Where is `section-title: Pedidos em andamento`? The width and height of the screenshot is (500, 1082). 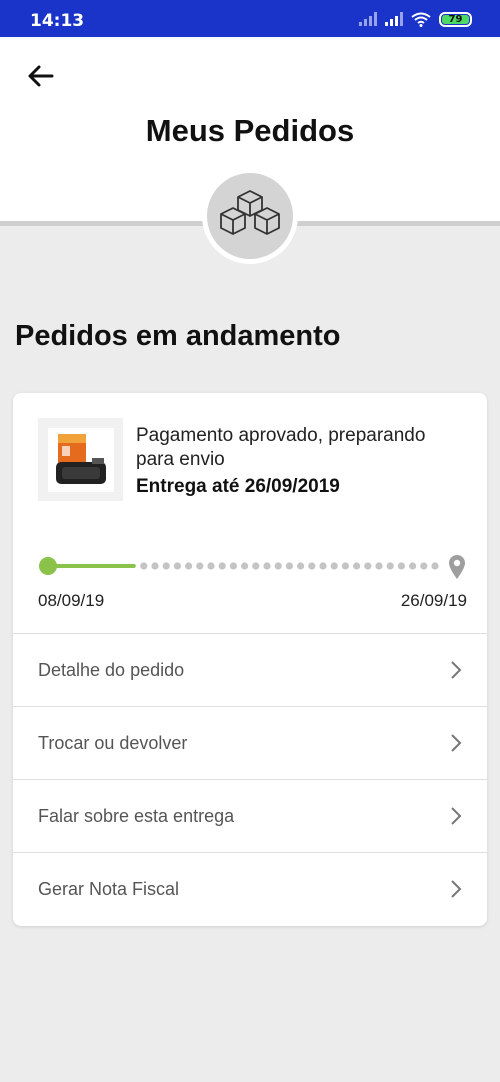 section-title: Pedidos em andamento is located at coordinates (178, 336).